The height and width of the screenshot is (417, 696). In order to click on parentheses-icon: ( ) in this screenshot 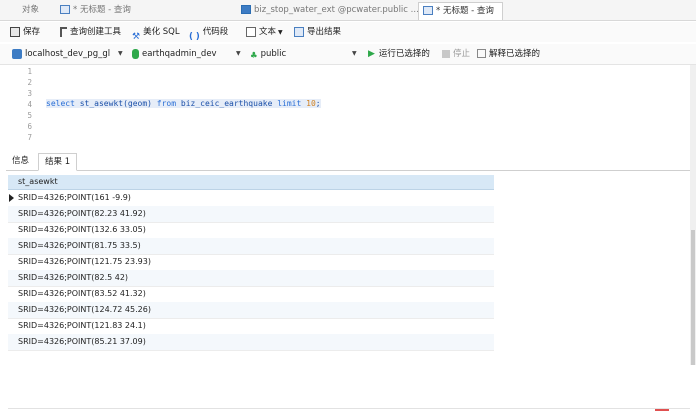, I will do `click(194, 36)`.